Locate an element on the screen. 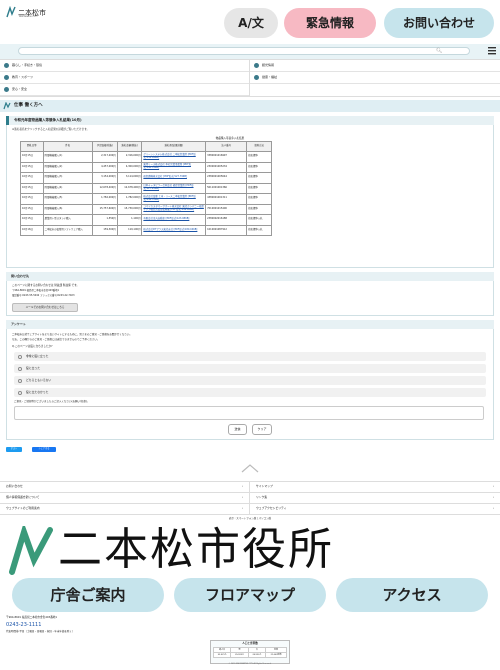 The image size is (500, 670). category-health: 健康・福祉 is located at coordinates (375, 78).